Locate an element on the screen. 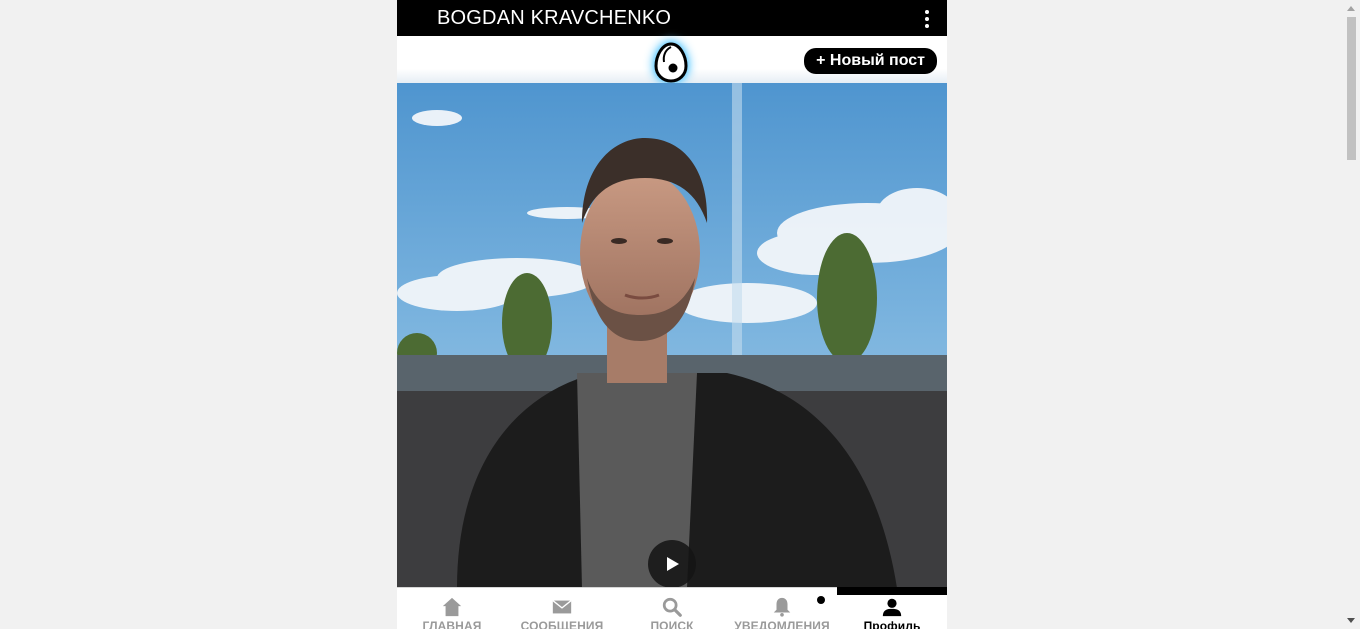  home-icon is located at coordinates (452, 607).